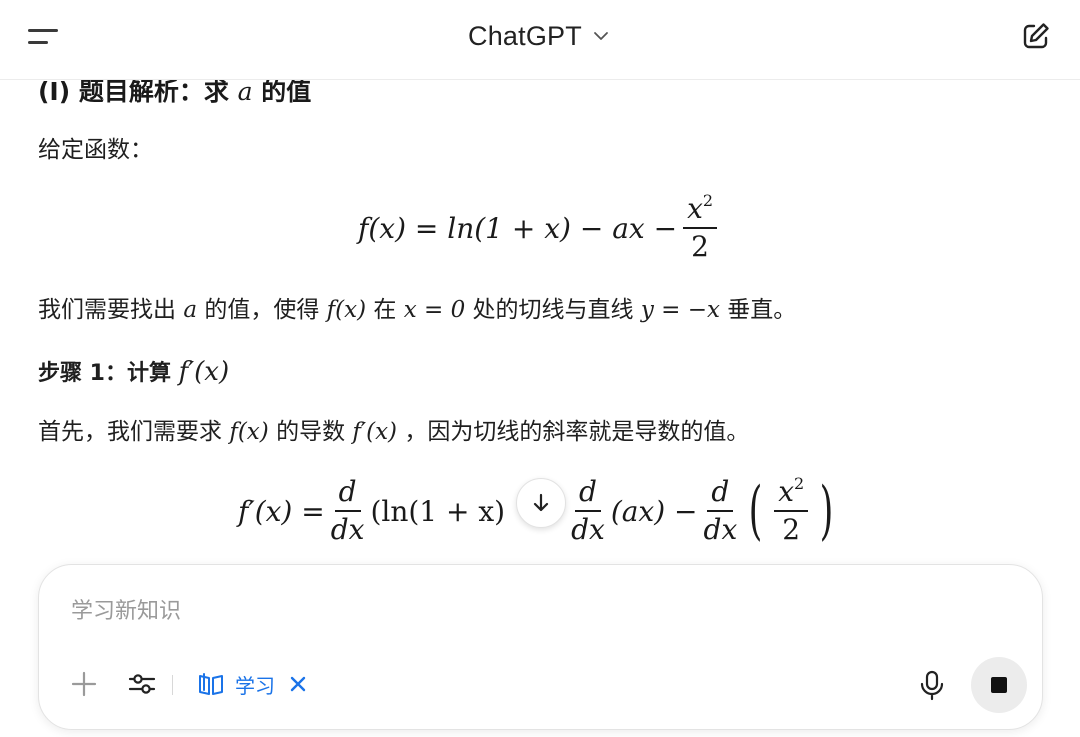 The width and height of the screenshot is (1080, 737). Describe the element at coordinates (434, 310) in the screenshot. I see `math-inline: x = 0` at that location.